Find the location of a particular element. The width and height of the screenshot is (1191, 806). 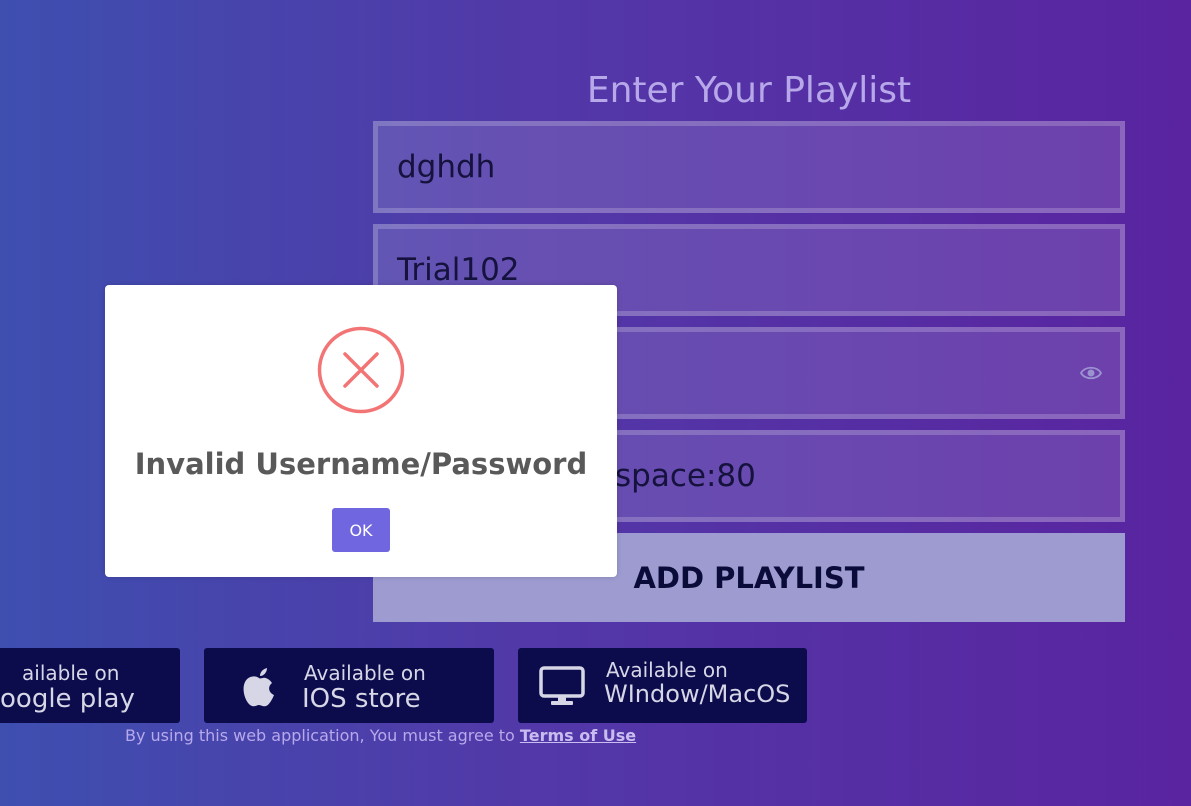

google-play-big-label: oogle play is located at coordinates (67, 699).